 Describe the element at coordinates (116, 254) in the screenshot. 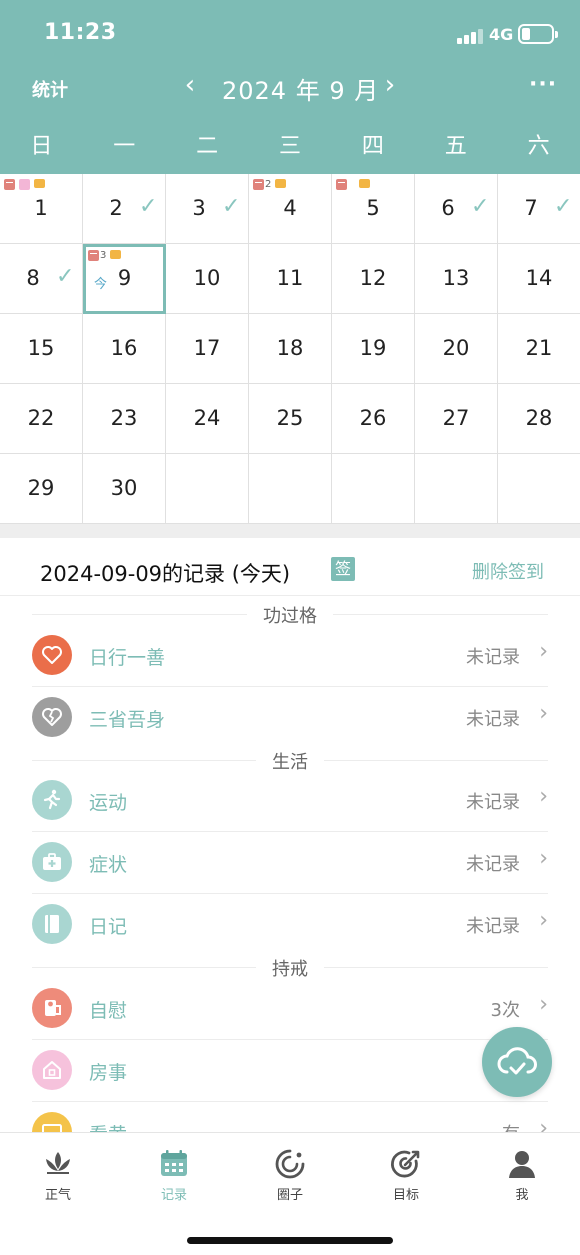

I see `watch-marker-icon` at that location.